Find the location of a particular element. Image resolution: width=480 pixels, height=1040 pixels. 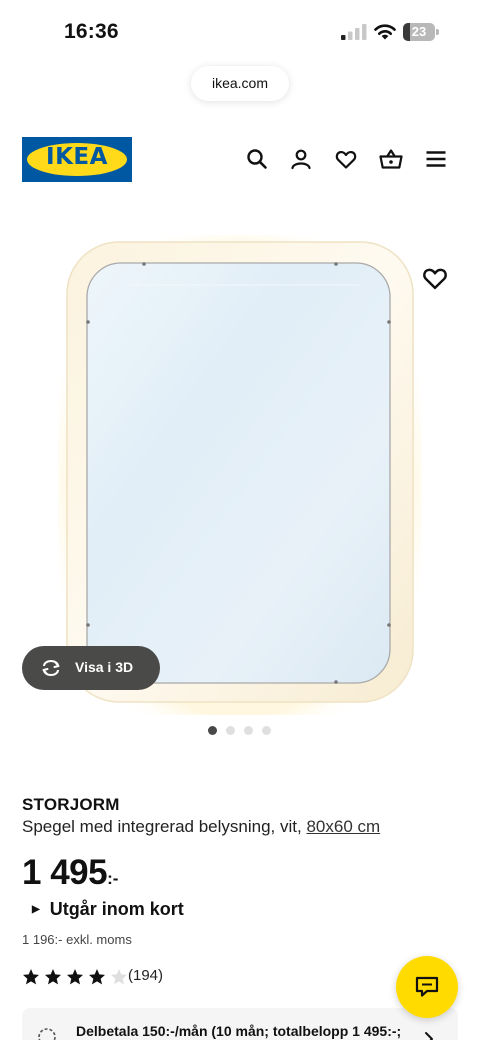

installment-icon is located at coordinates (47, 1034).